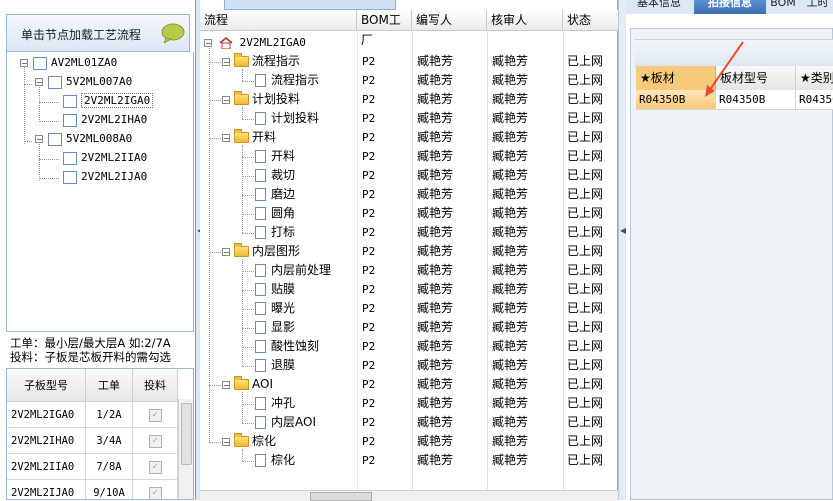 This screenshot has height=501, width=833. What do you see at coordinates (409, 365) in the screenshot?
I see `process-step-row: 退膜 P2 臧艳芳 臧艳芳 已上网` at bounding box center [409, 365].